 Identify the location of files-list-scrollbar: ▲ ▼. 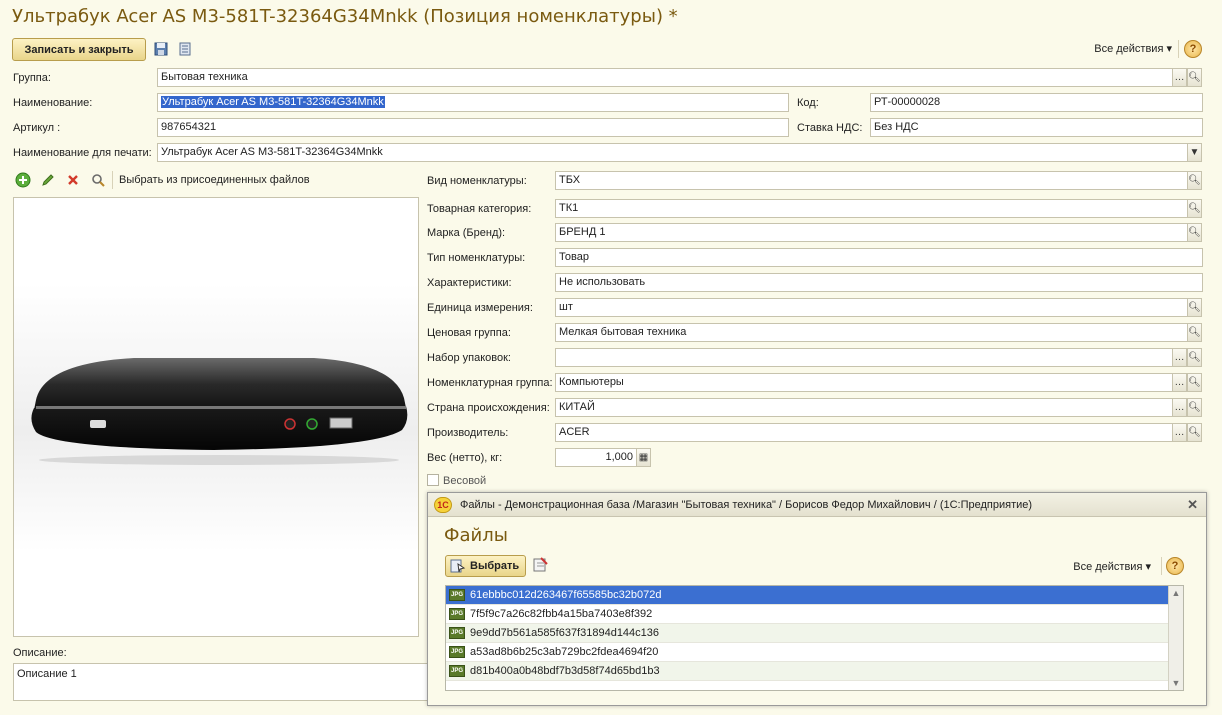
(1175, 638).